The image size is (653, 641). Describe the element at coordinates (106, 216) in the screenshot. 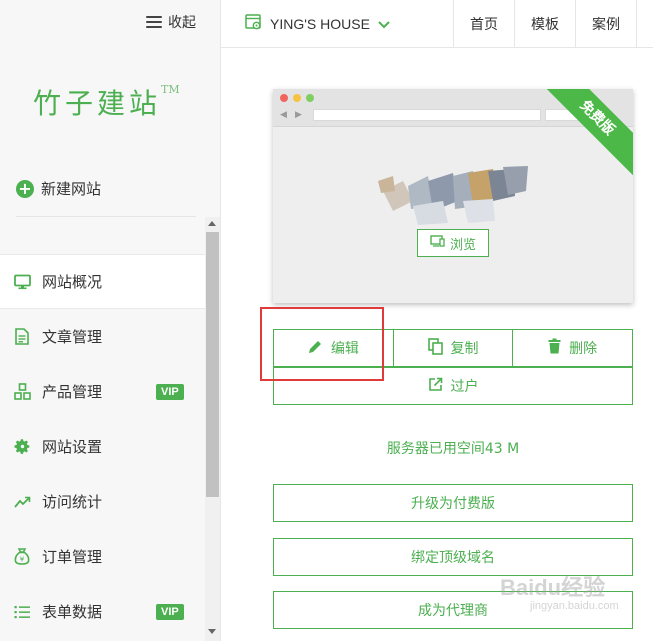

I see `sidebar-divider` at that location.